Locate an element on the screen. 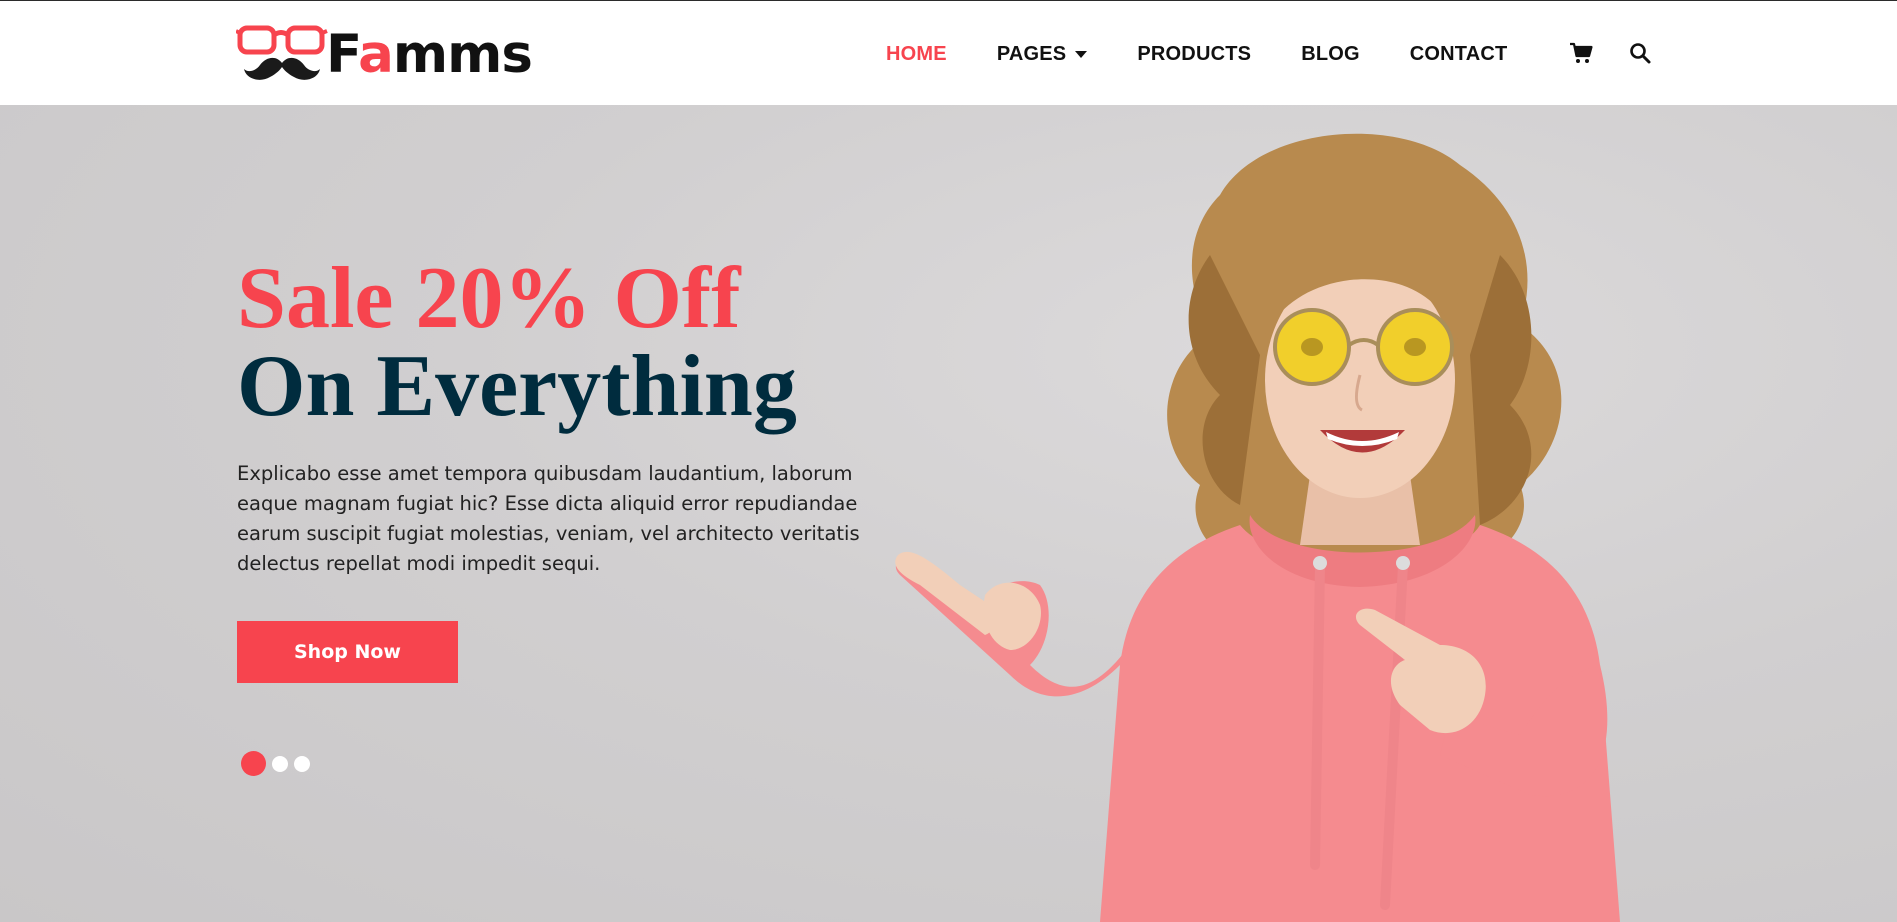 Image resolution: width=1897 pixels, height=922 pixels. site-header: Famms HOME PAGES PRODUCTS BLOG CONTACT is located at coordinates (948, 53).